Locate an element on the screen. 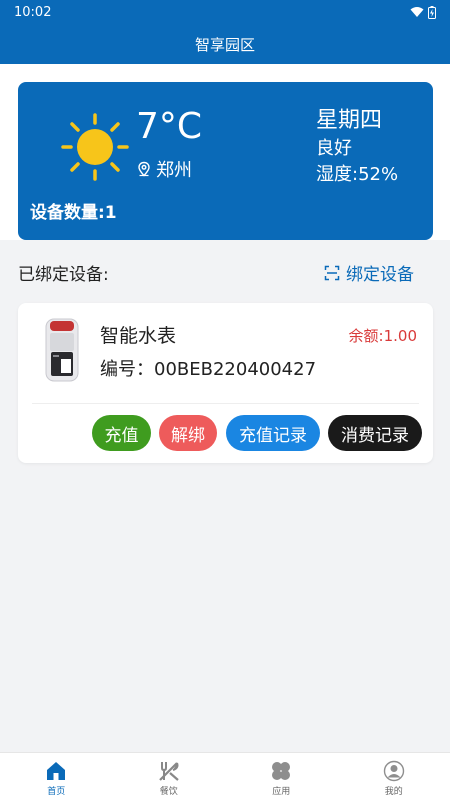  recharge-button: 充值 is located at coordinates (121, 433).